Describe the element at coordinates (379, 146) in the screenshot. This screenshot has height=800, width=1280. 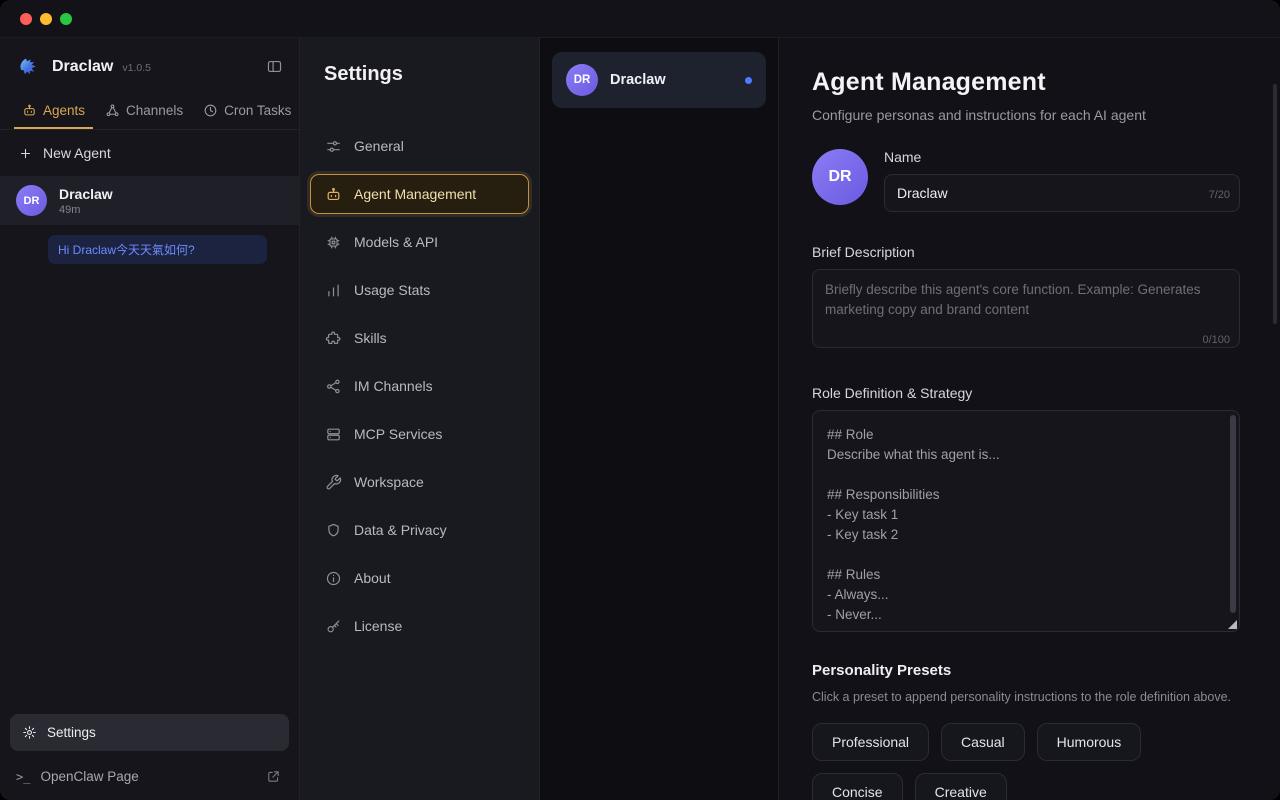
I see `settings-nav-item-label: General` at that location.